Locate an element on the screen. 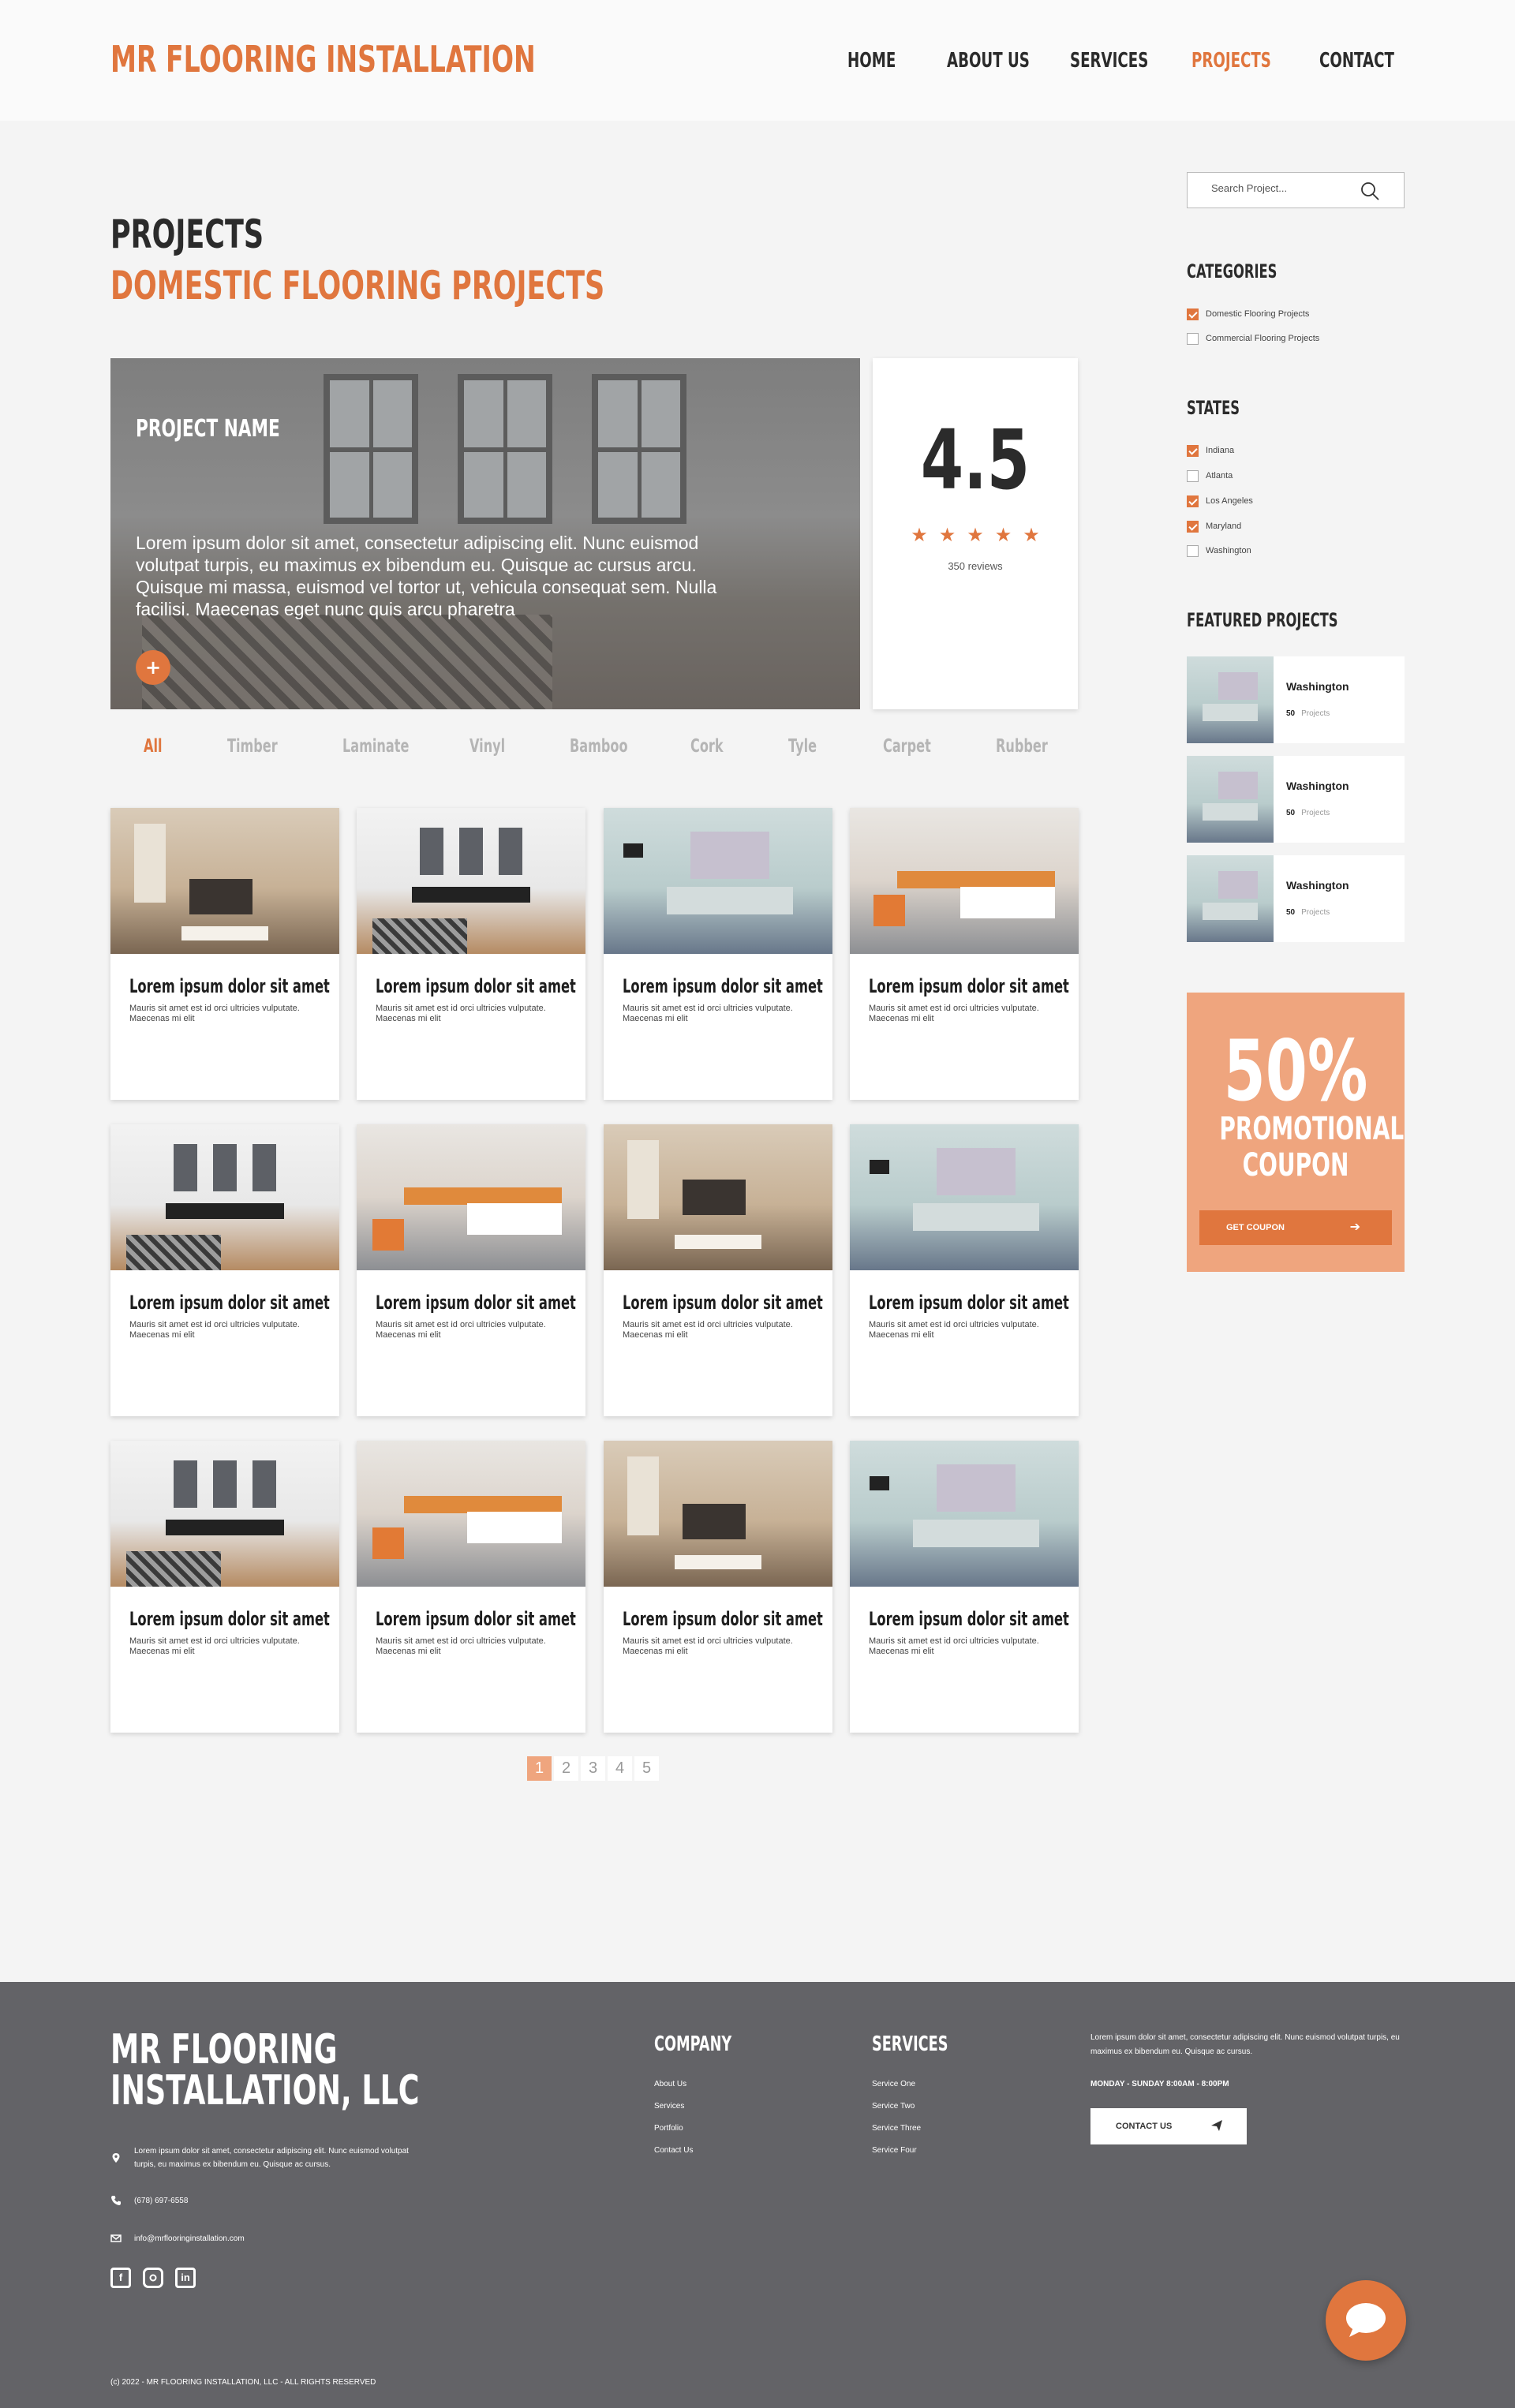 The height and width of the screenshot is (2408, 1515). state-washington: Washington is located at coordinates (1219, 550).